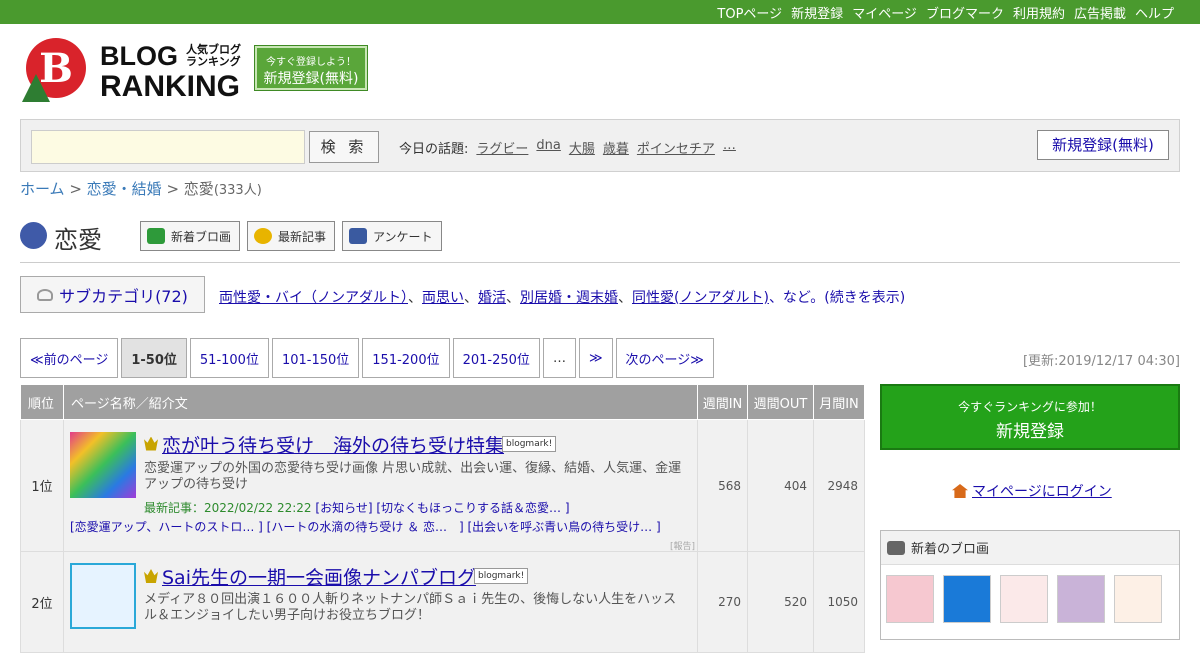 This screenshot has width=1200, height=653. I want to click on subcategory-link: 別居婚・週末婚, so click(569, 298).